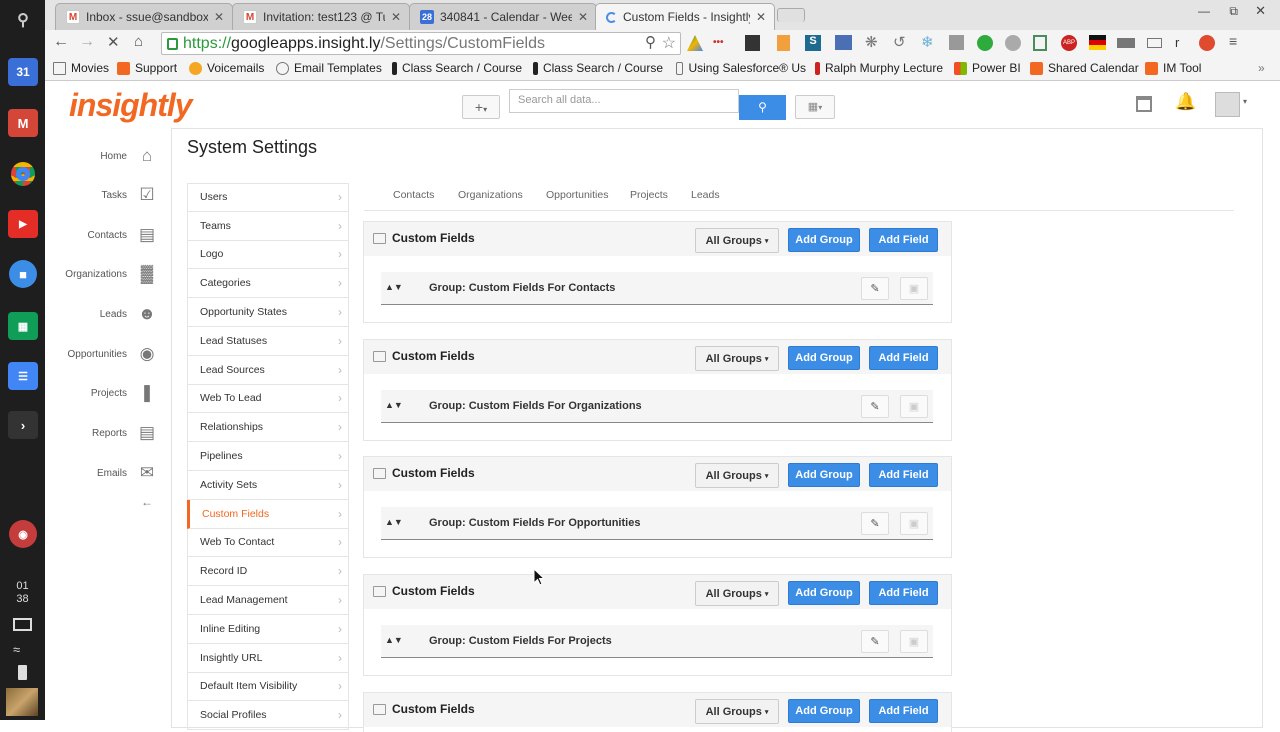 Image resolution: width=1280 pixels, height=732 pixels. I want to click on bookmark-item: Class Search / Course, so click(598, 68).